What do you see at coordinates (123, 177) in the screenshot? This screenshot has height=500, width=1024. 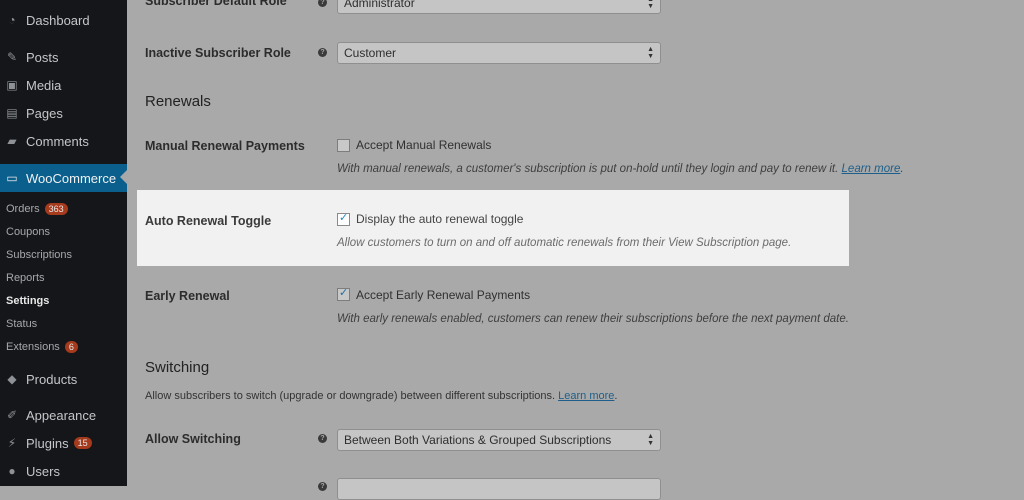 I see `current-menu-arrow` at bounding box center [123, 177].